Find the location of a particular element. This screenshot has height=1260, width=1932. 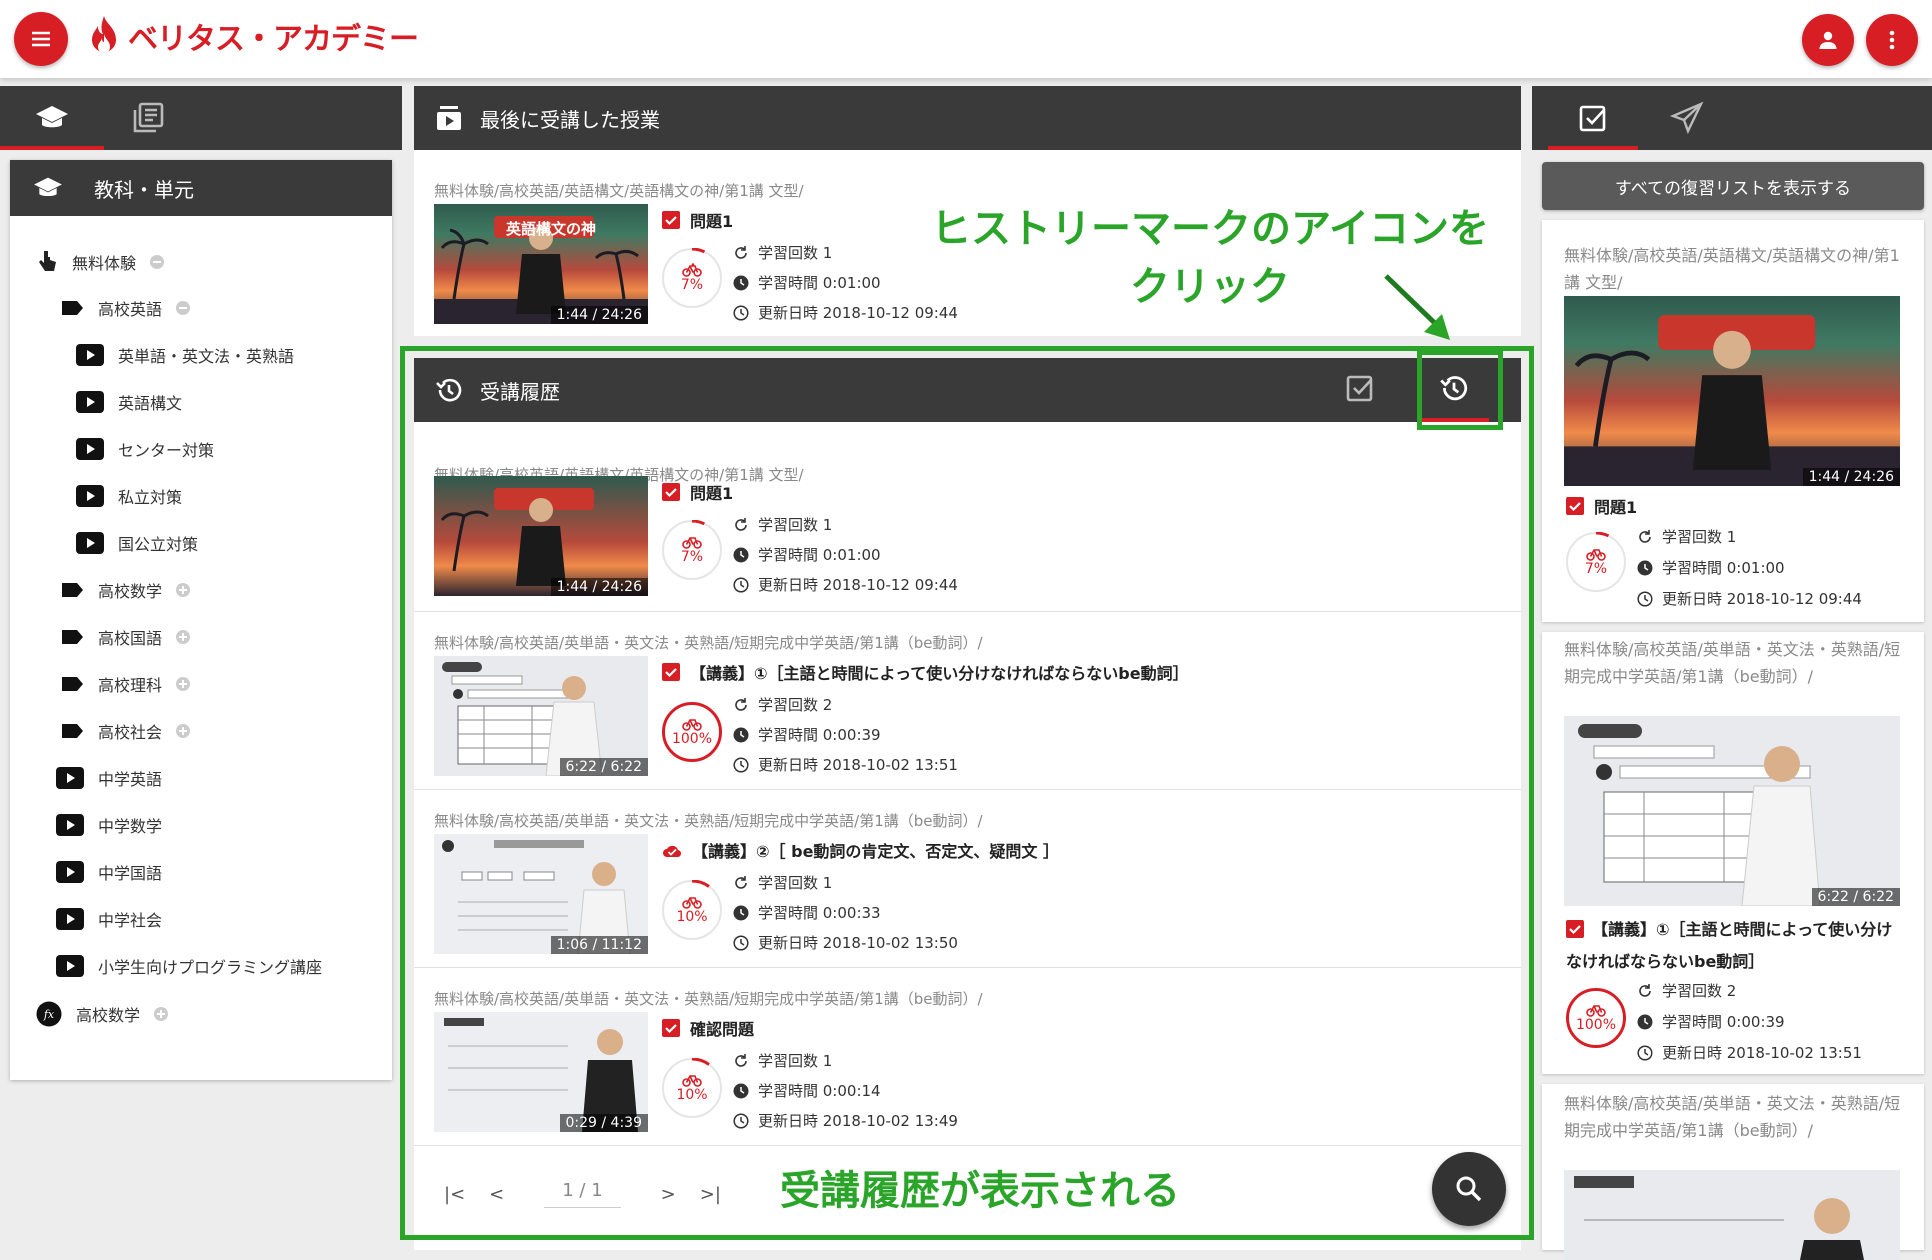

tree-item: 中学英語 is located at coordinates (109, 778).